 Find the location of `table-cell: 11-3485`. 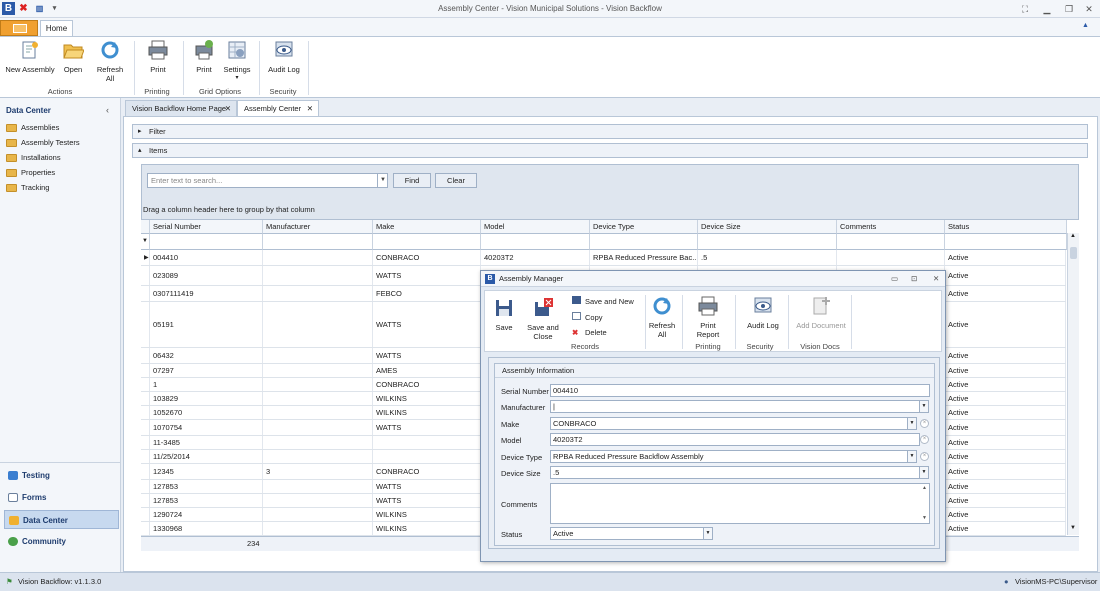

table-cell: 11-3485 is located at coordinates (206, 442).